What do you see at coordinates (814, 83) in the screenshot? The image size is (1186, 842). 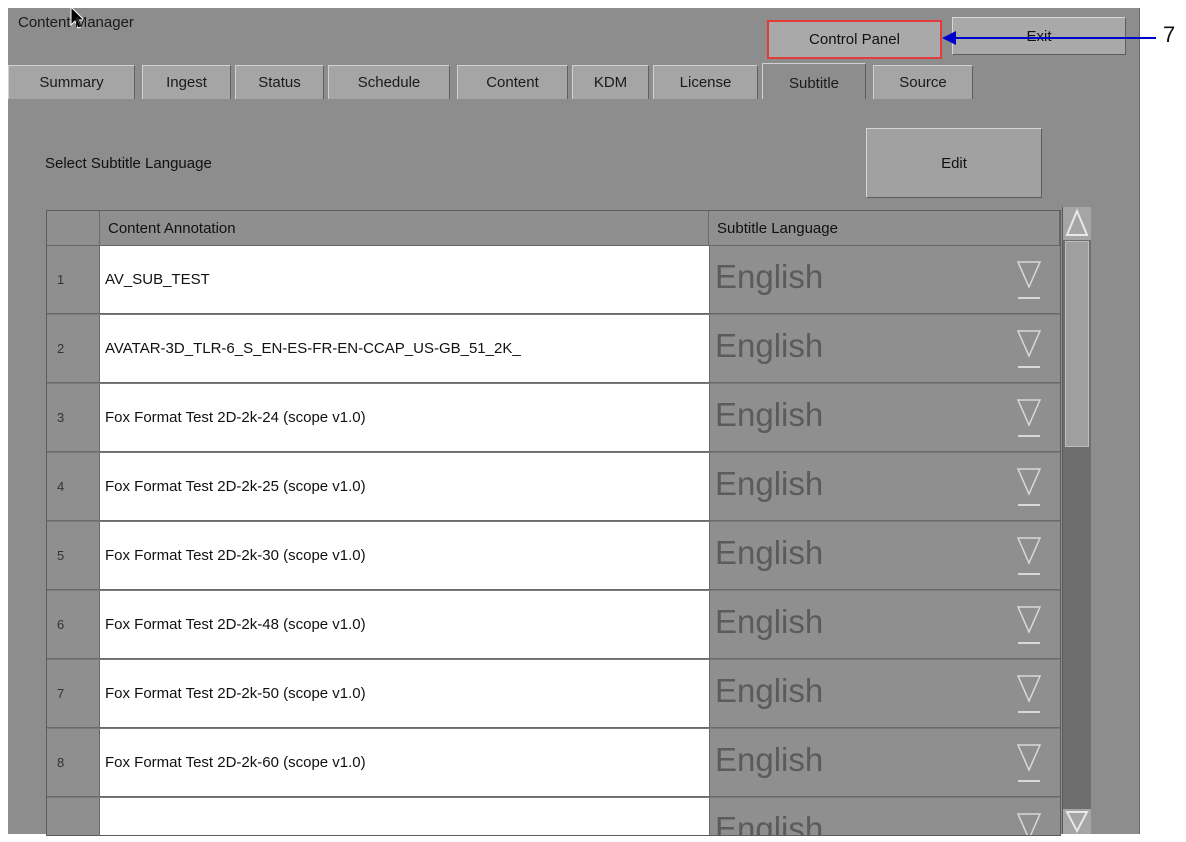 I see `tab-subtitle: Subtitle` at bounding box center [814, 83].